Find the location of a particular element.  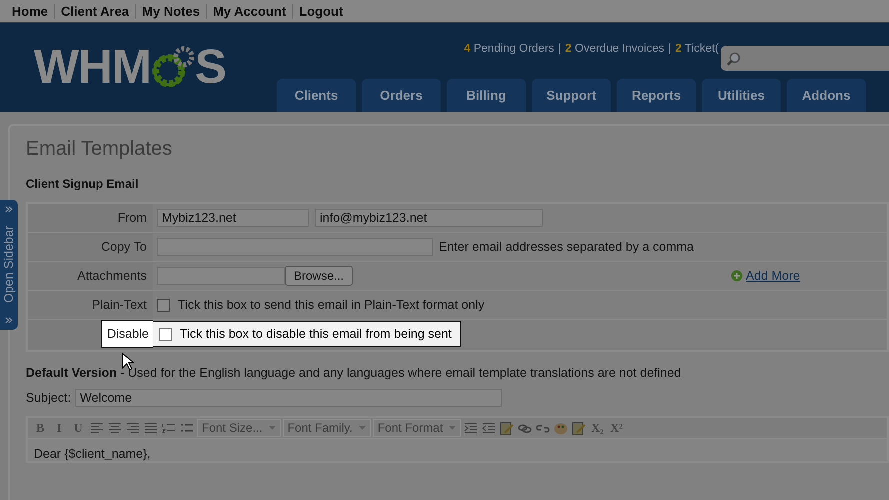

add-more-link: Add More is located at coordinates (765, 276).